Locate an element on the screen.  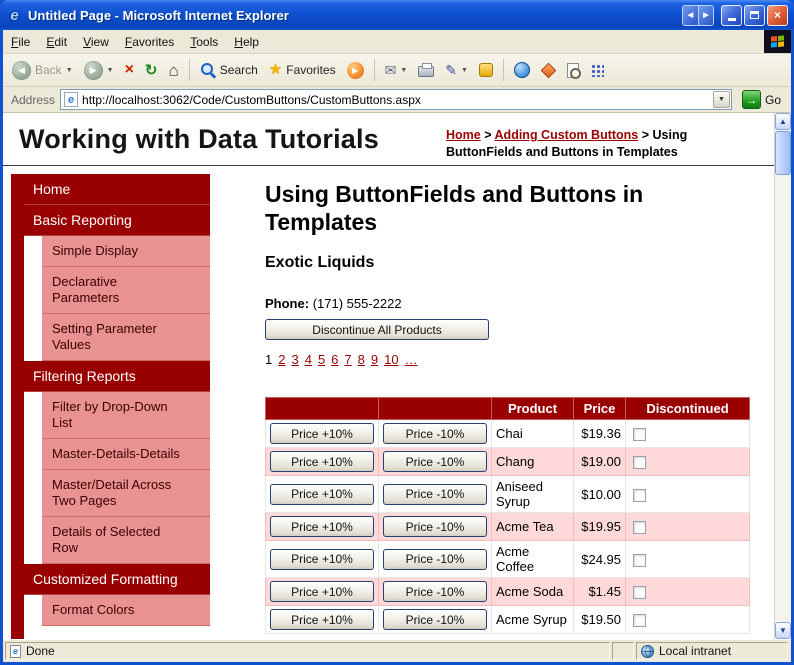
sidebar-item-customized-formatting: Customized Formatting is located at coordinates (117, 579).